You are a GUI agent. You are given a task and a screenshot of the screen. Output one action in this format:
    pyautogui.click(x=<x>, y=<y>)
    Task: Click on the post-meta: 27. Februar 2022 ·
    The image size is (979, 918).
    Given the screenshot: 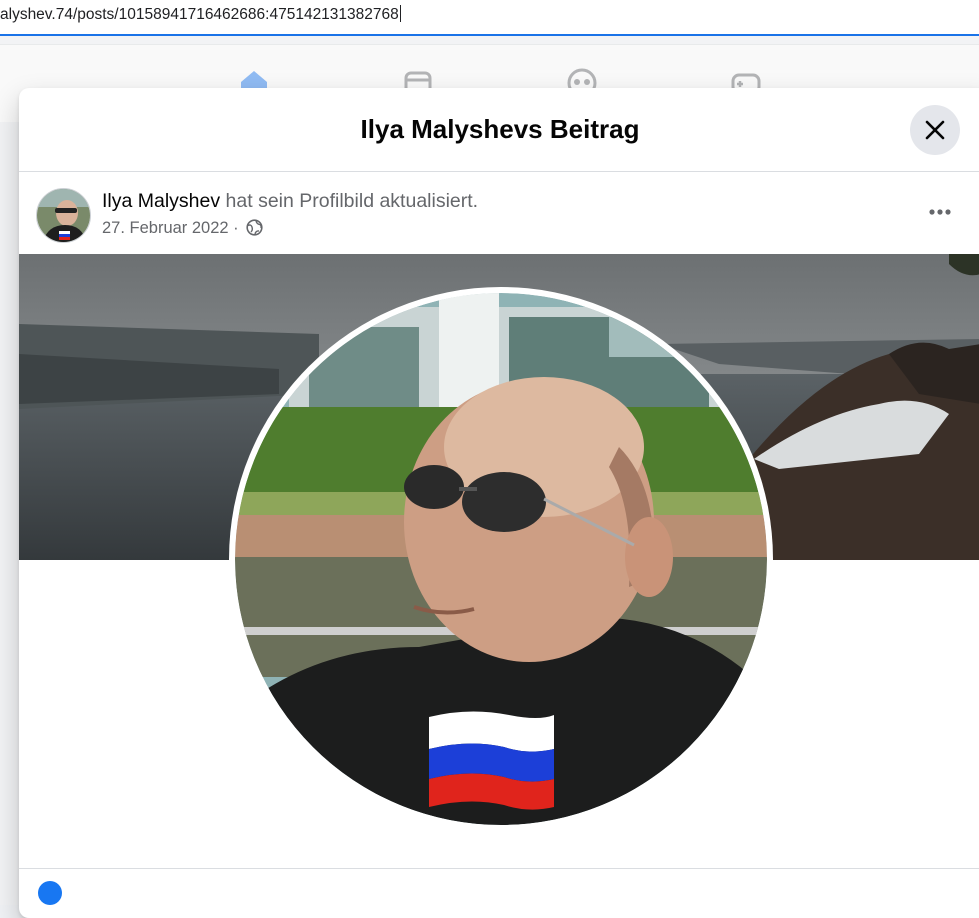 What is the action you would take?
    pyautogui.click(x=182, y=228)
    